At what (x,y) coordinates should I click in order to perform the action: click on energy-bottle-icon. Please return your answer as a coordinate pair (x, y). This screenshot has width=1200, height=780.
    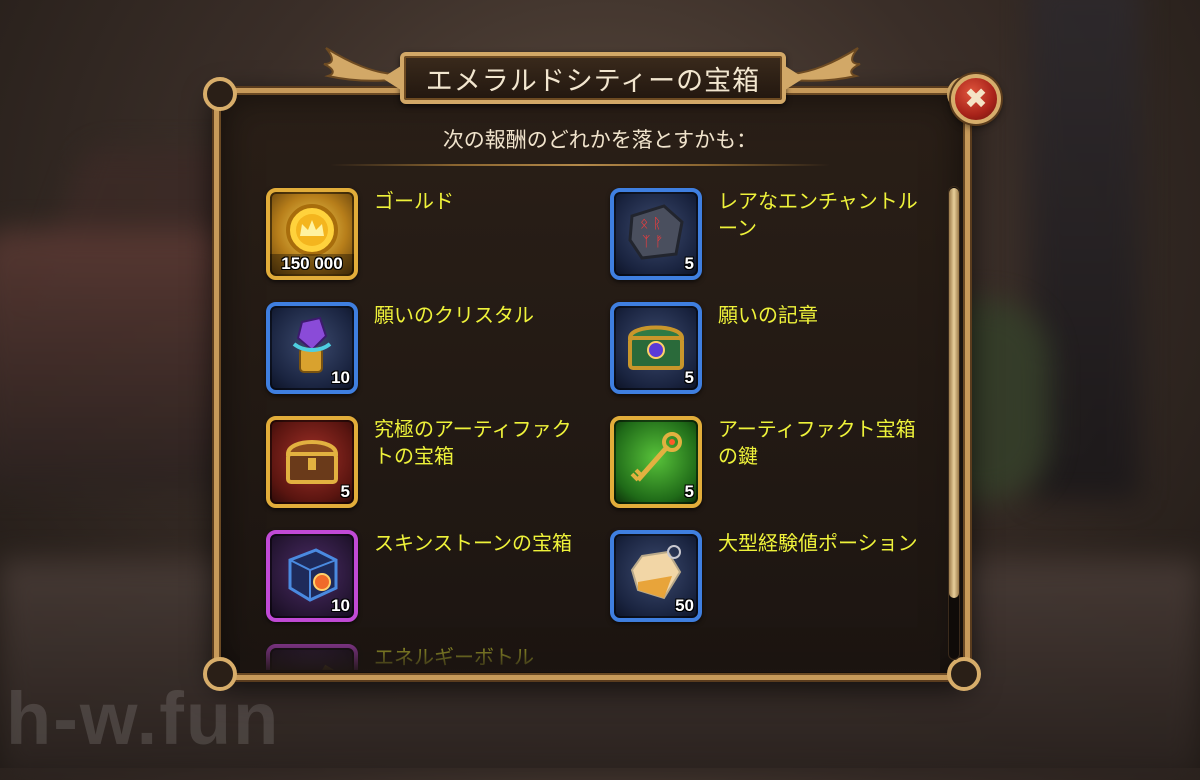
    Looking at the image, I should click on (325, 667).